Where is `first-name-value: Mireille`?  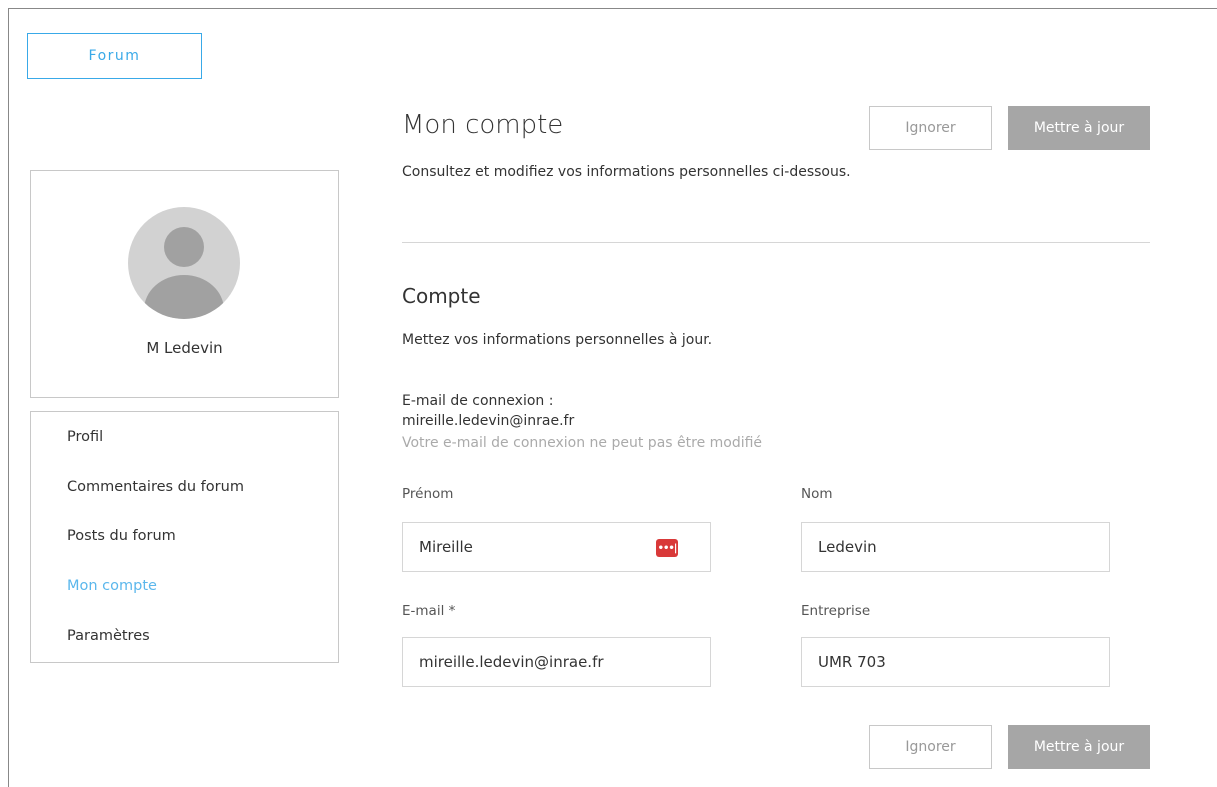 first-name-value: Mireille is located at coordinates (446, 547).